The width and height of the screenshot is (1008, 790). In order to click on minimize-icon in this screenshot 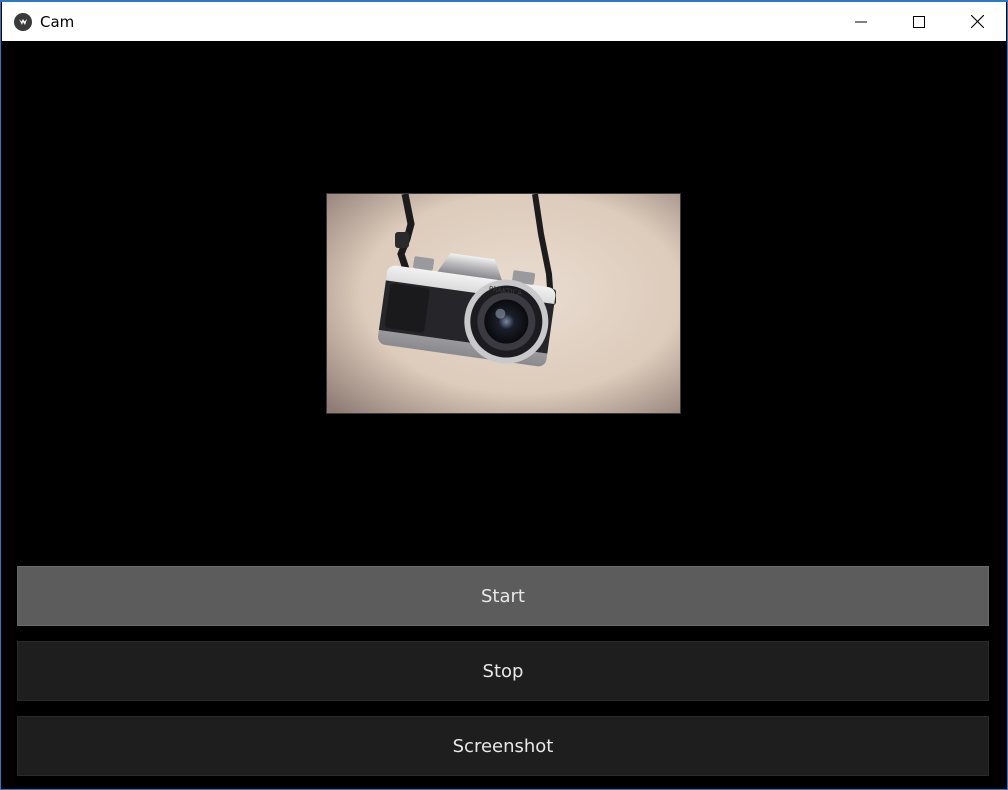, I will do `click(861, 21)`.